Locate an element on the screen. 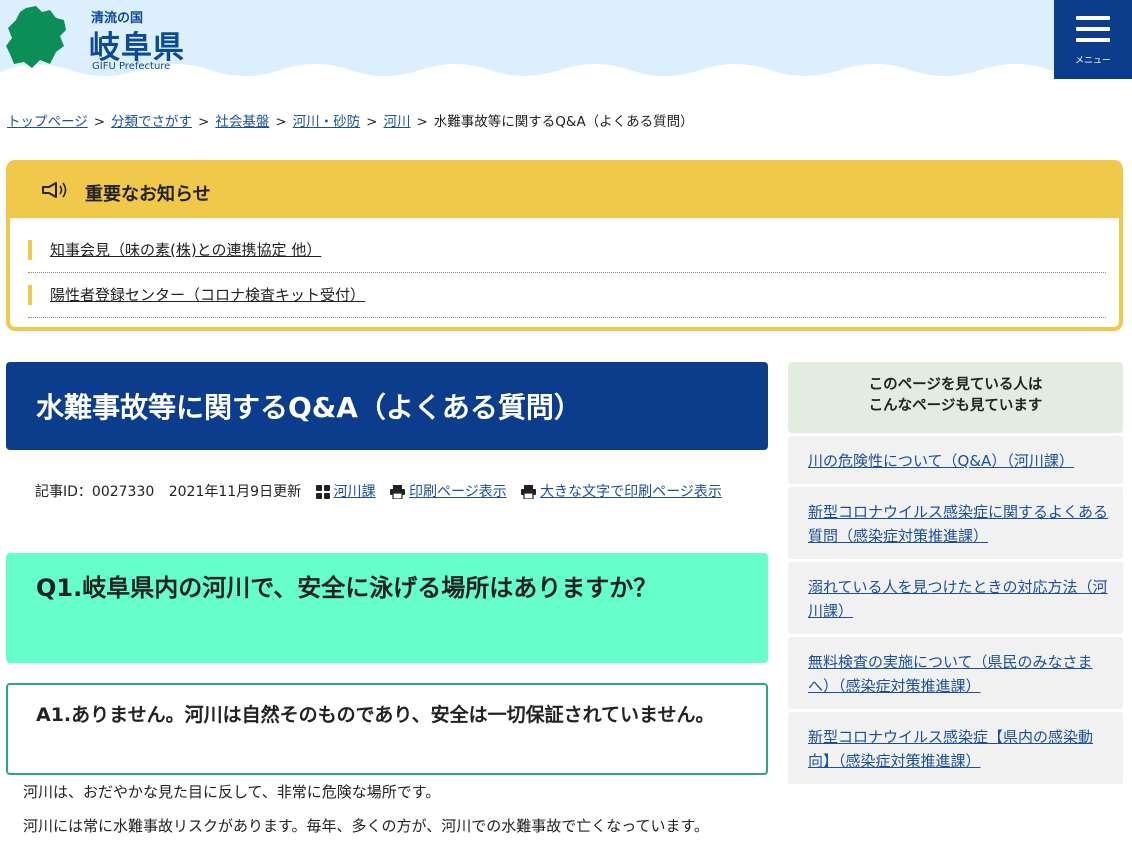 This screenshot has height=856, width=1132. related-page-link: 無料検査の実施について（県民のみなさまへ）（感染症対策推進課） is located at coordinates (958, 674).